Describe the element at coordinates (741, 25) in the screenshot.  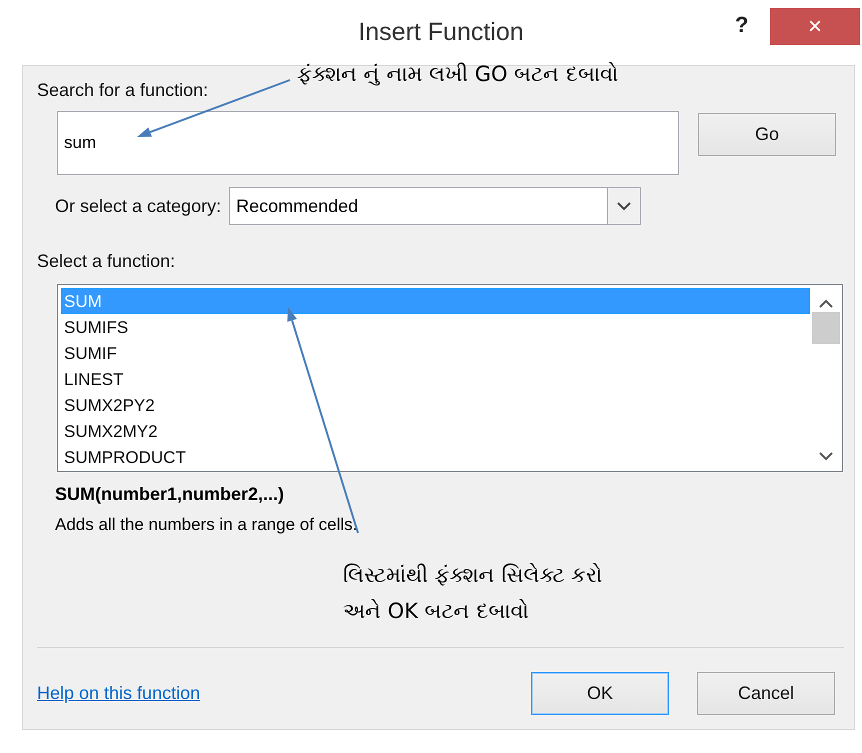
I see `help-button: ?` at that location.